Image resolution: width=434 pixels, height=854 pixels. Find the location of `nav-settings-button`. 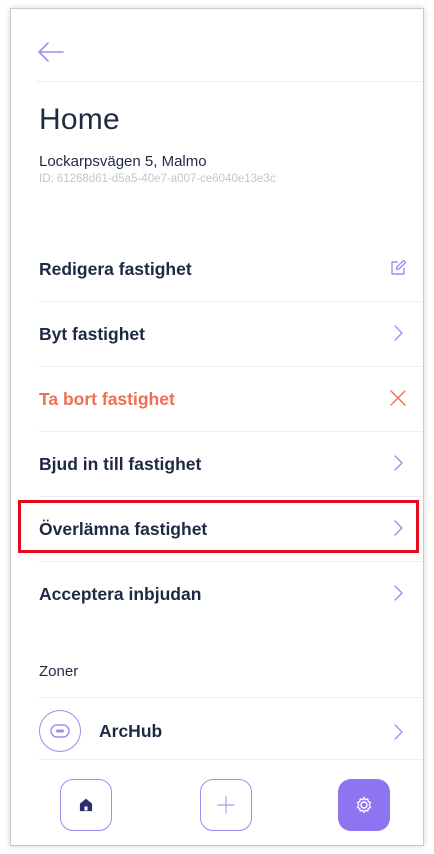

nav-settings-button is located at coordinates (364, 805).